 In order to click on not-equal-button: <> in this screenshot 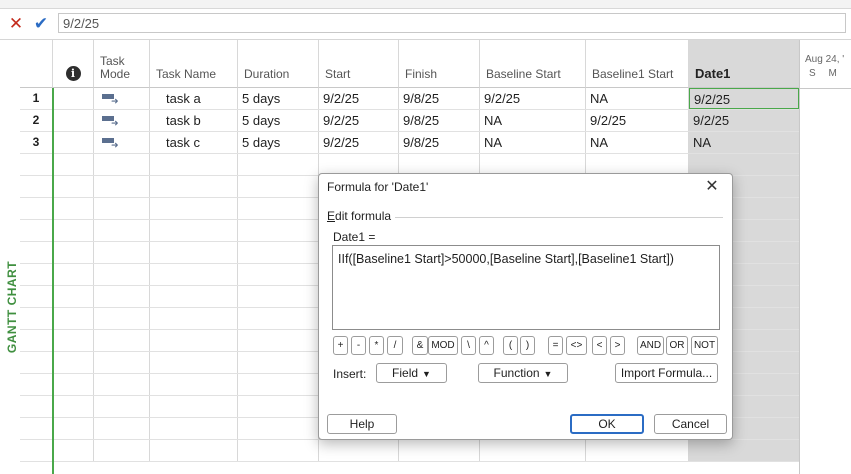, I will do `click(576, 345)`.